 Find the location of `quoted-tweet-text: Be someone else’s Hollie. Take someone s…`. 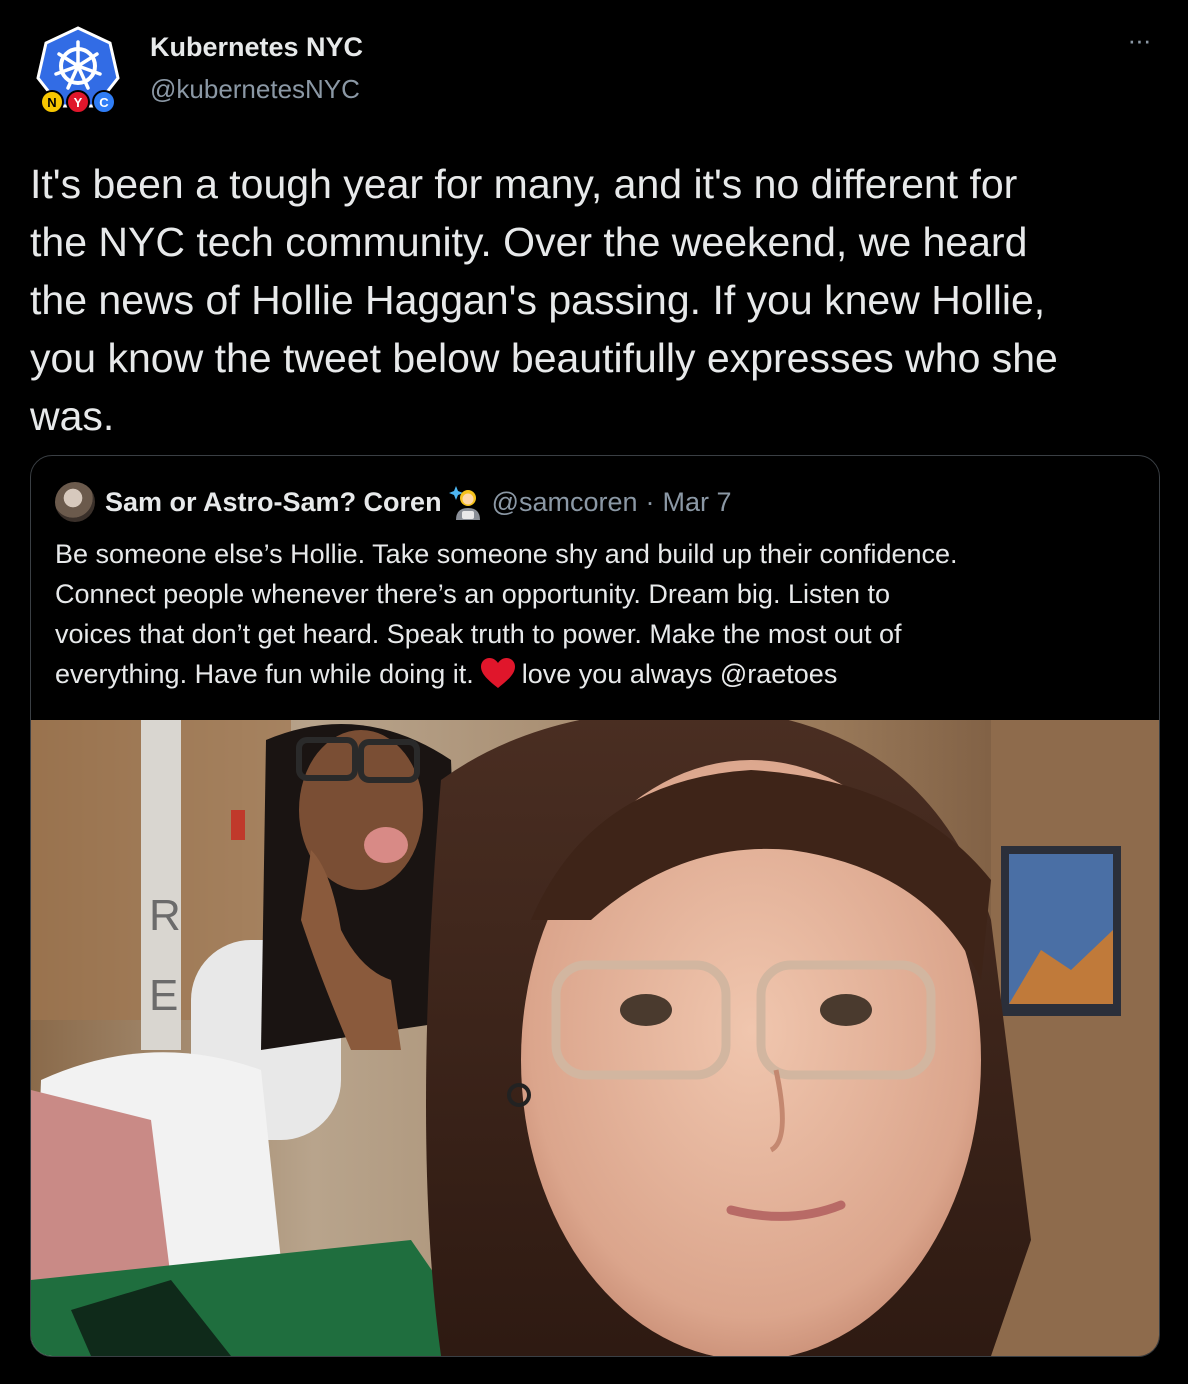

quoted-tweet-text: Be someone else’s Hollie. Take someone s… is located at coordinates (600, 614).